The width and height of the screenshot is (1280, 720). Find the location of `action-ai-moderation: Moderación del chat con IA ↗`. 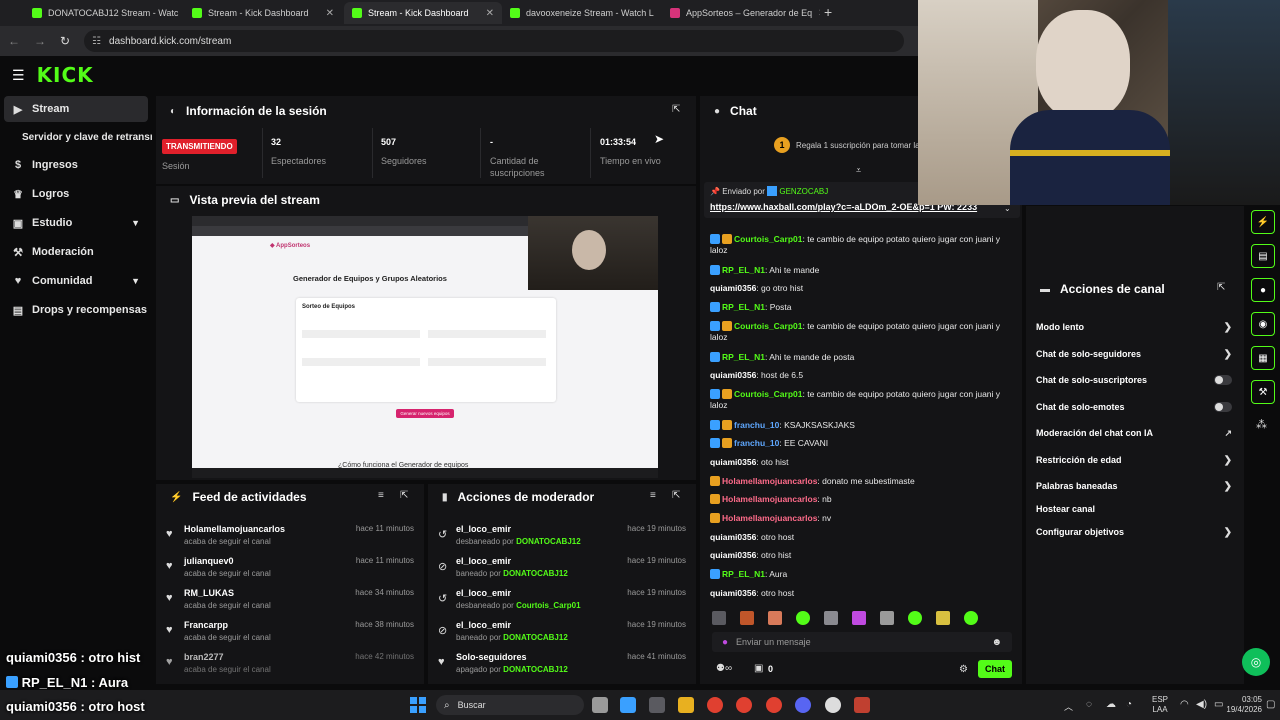

action-ai-moderation: Moderación del chat con IA ↗ is located at coordinates (1134, 433).